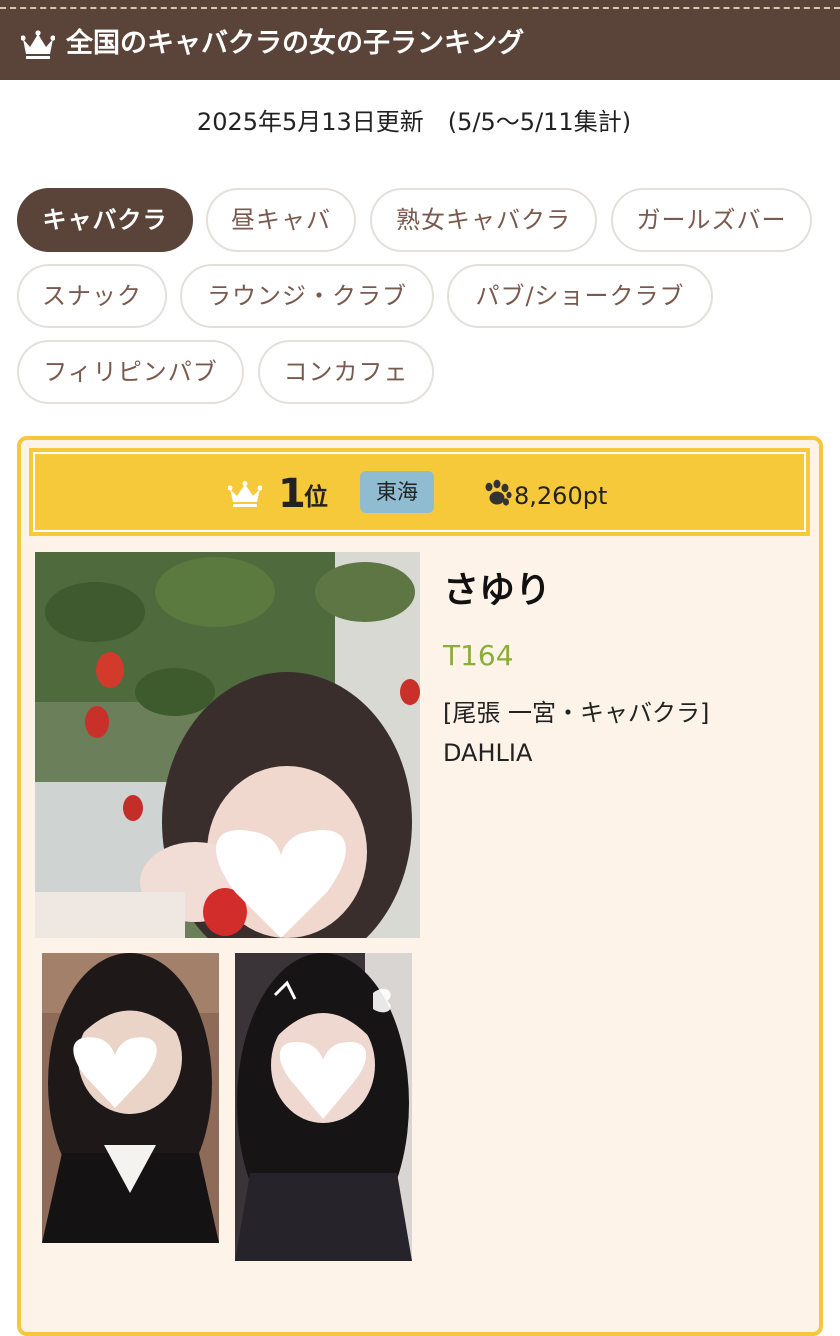 Image resolution: width=840 pixels, height=1336 pixels. What do you see at coordinates (487, 753) in the screenshot?
I see `shop-name: DAHLIA` at bounding box center [487, 753].